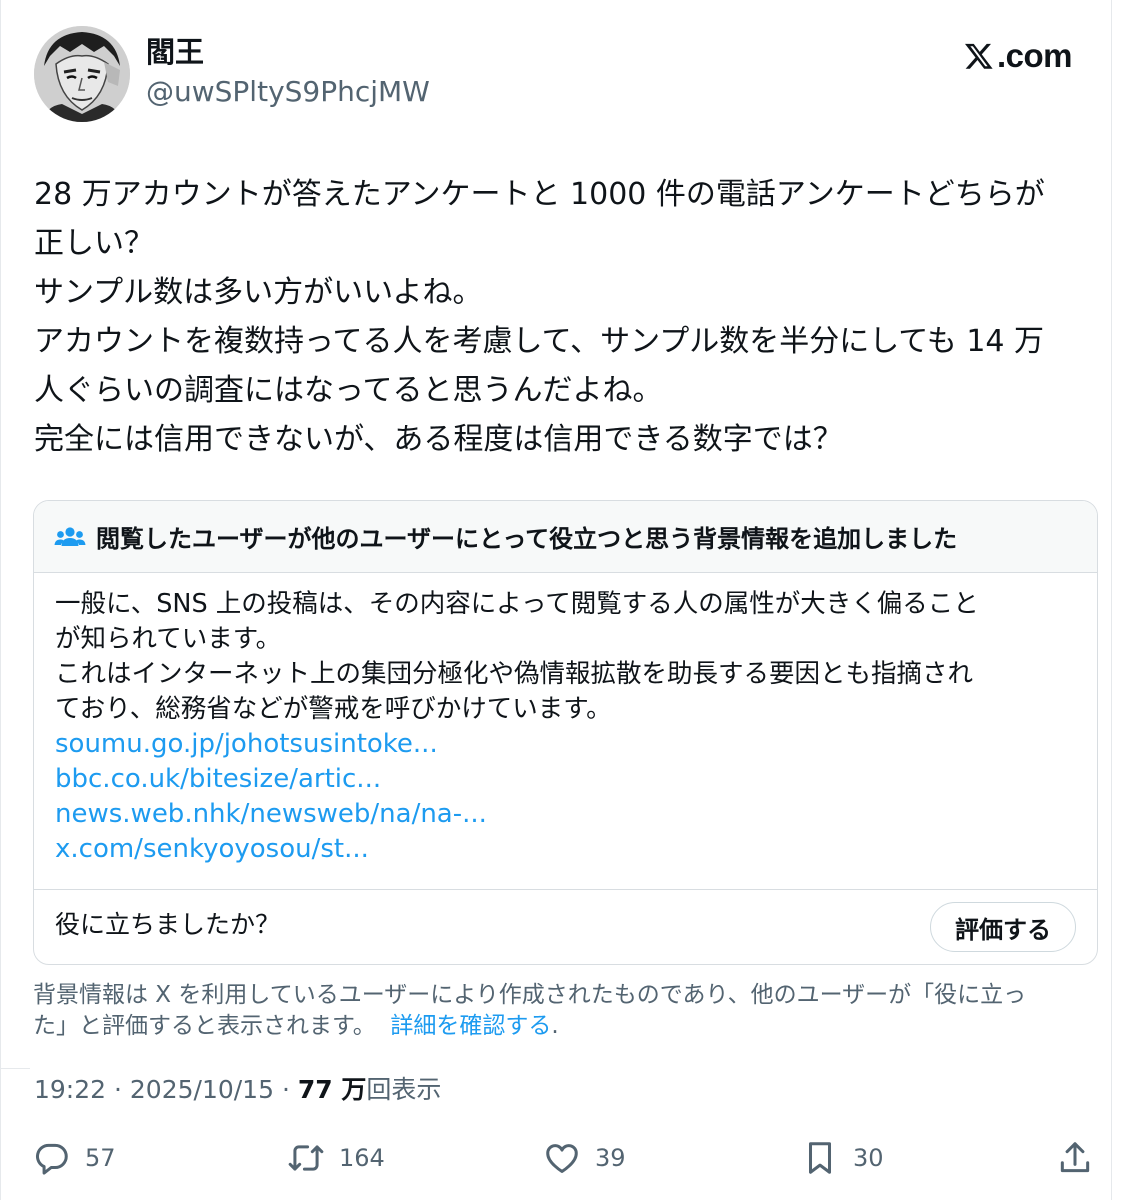 The height and width of the screenshot is (1200, 1131). I want to click on learn-more-link: 詳細を確認する, so click(470, 1026).